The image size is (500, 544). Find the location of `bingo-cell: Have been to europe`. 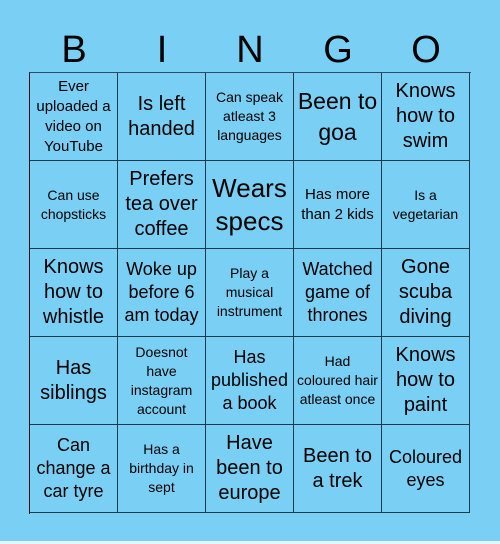

bingo-cell: Have been to europe is located at coordinates (250, 469).